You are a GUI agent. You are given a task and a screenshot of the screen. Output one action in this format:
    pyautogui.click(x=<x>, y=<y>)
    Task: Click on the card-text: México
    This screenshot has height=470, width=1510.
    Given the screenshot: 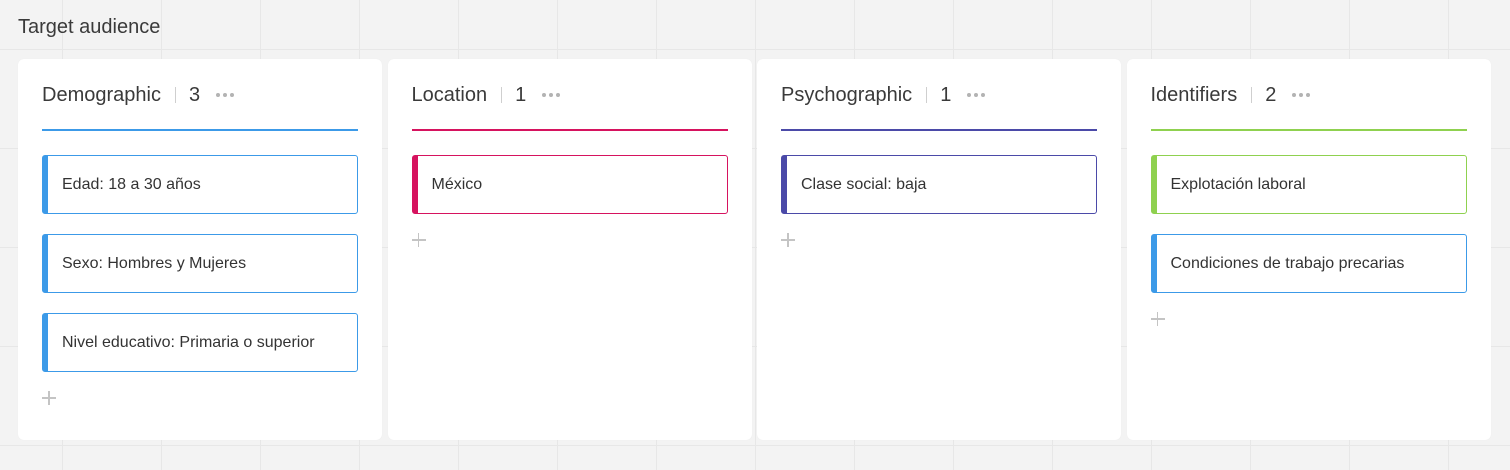 What is the action you would take?
    pyautogui.click(x=457, y=184)
    